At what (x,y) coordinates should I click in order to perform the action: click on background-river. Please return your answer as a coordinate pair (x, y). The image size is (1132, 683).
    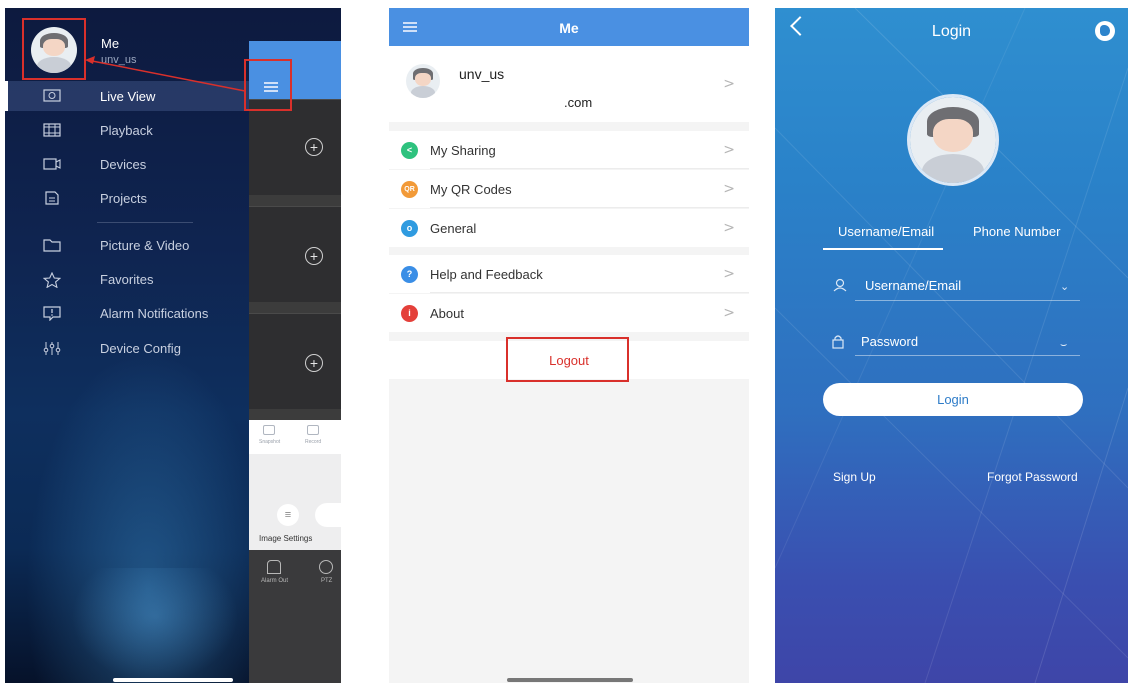
    Looking at the image, I should click on (155, 625).